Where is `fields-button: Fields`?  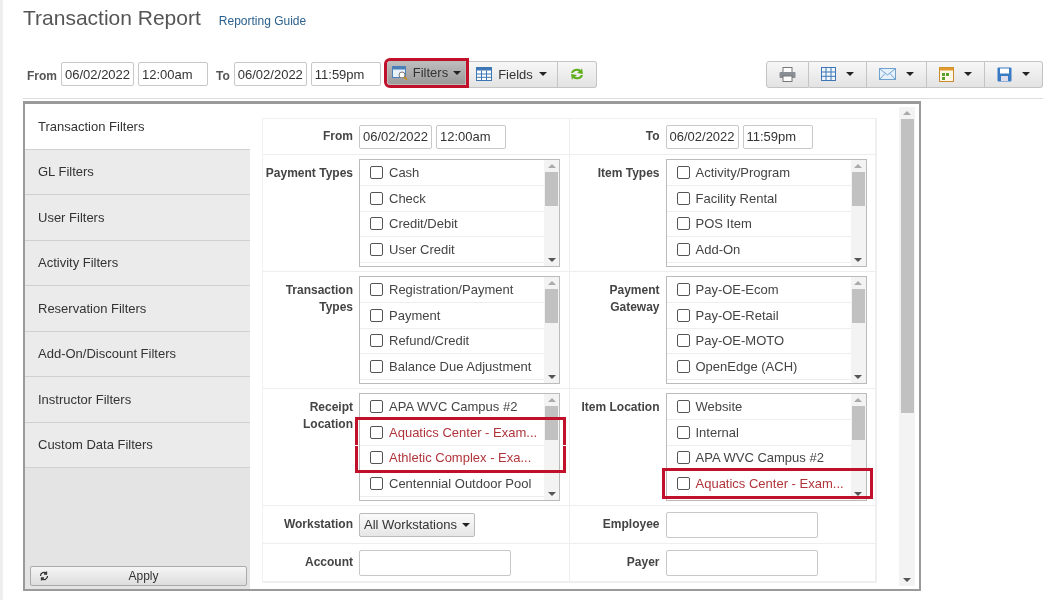 fields-button: Fields is located at coordinates (512, 74).